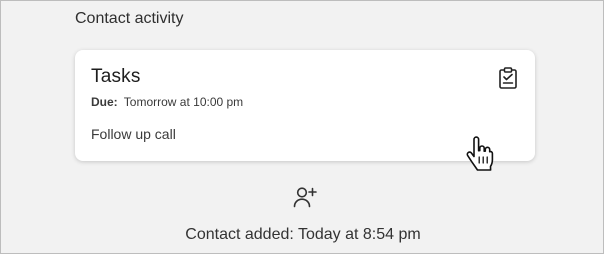 Image resolution: width=604 pixels, height=254 pixels. I want to click on section-title: Contact activity, so click(129, 18).